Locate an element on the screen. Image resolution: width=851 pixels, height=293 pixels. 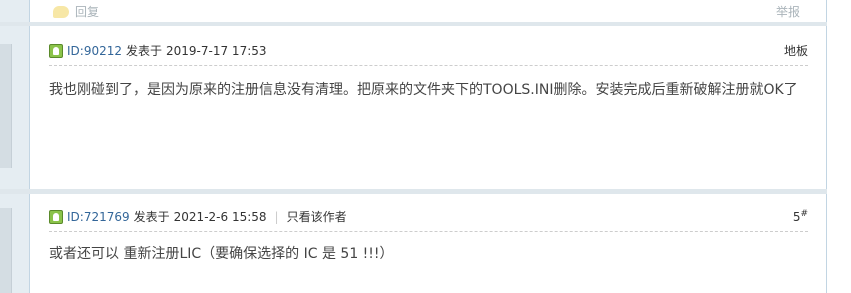
content-border is located at coordinates (826, 146).